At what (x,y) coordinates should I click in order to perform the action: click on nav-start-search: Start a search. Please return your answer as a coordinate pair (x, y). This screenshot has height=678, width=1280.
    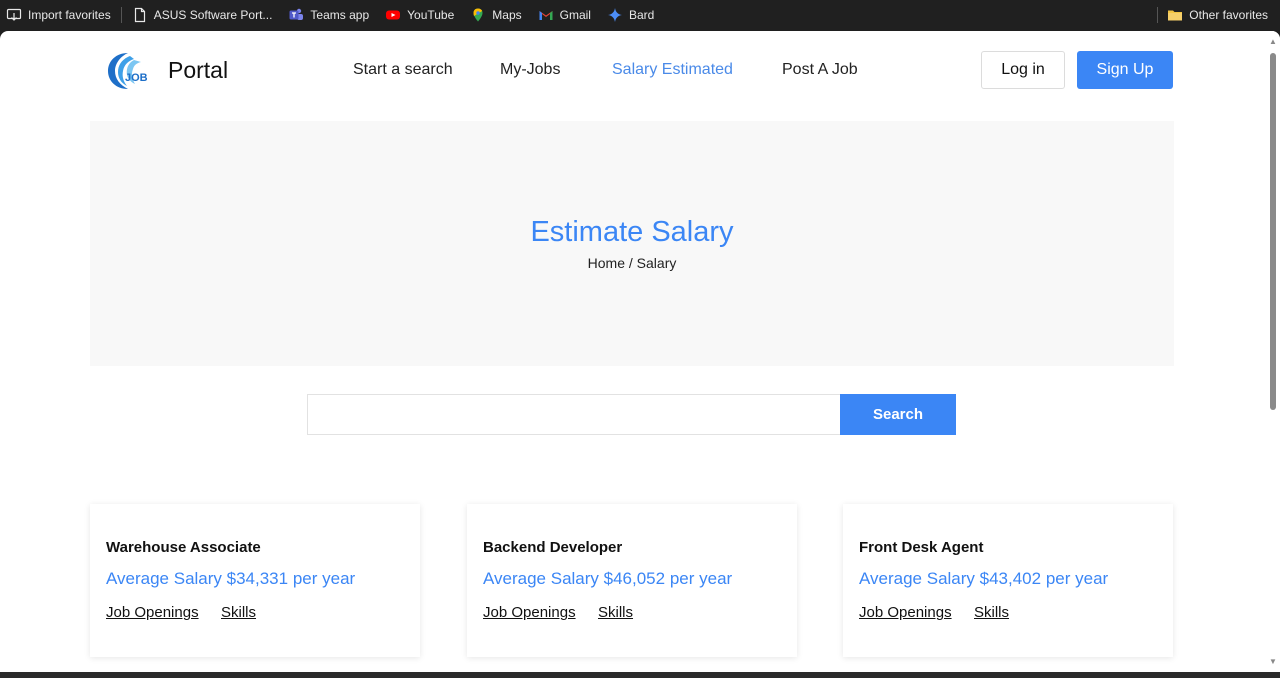
    Looking at the image, I should click on (403, 70).